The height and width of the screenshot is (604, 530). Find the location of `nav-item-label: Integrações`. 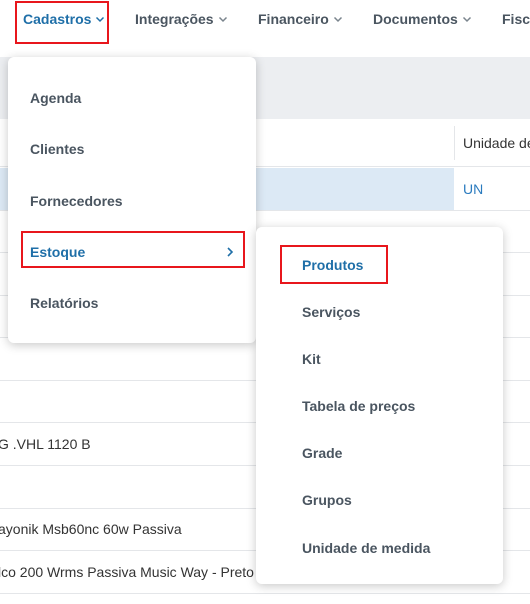

nav-item-label: Integrações is located at coordinates (174, 19).